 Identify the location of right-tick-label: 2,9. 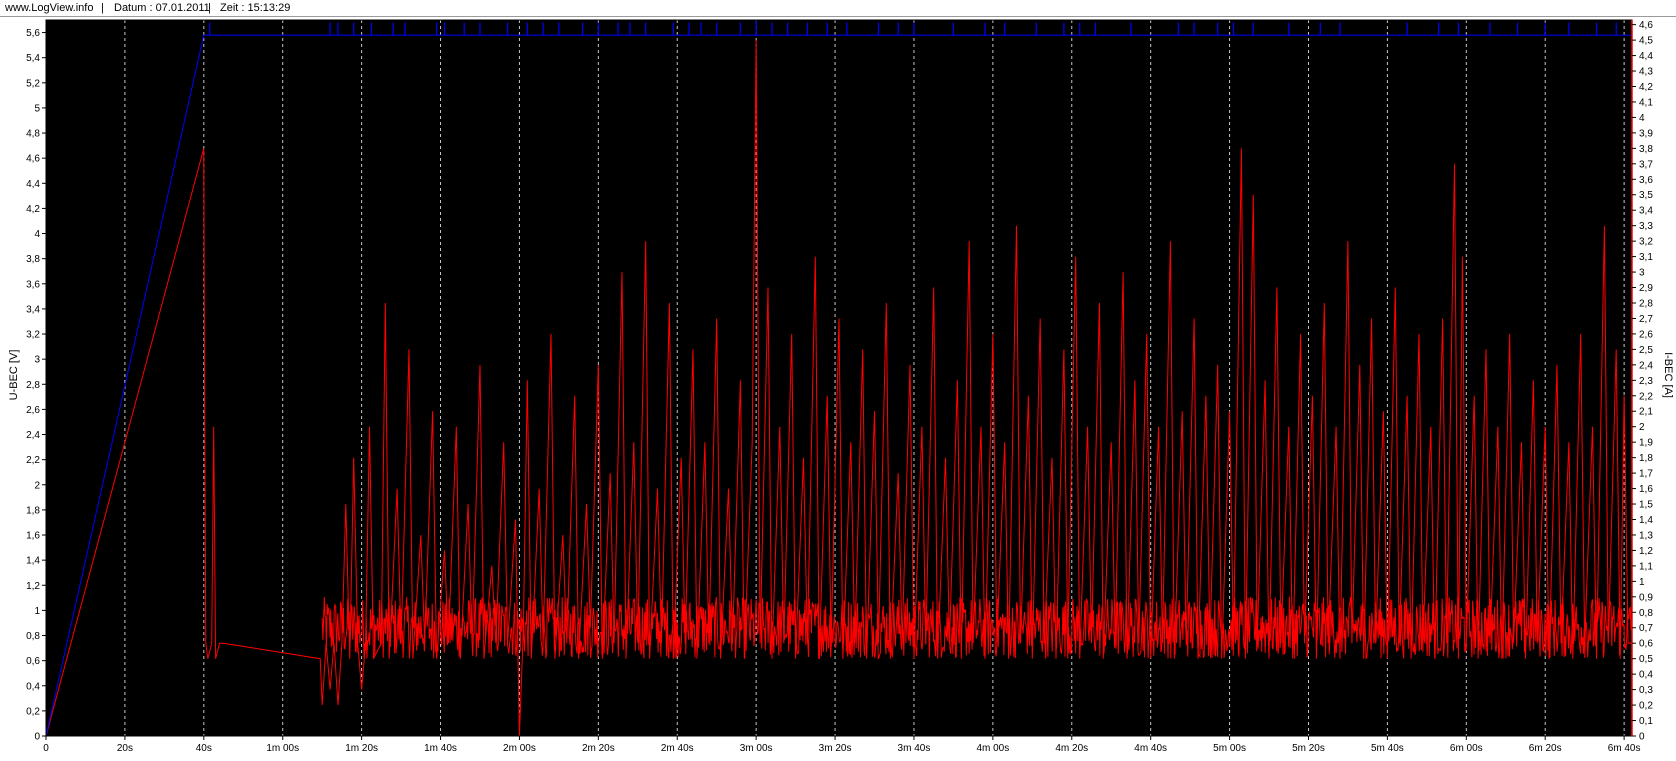
(1646, 288).